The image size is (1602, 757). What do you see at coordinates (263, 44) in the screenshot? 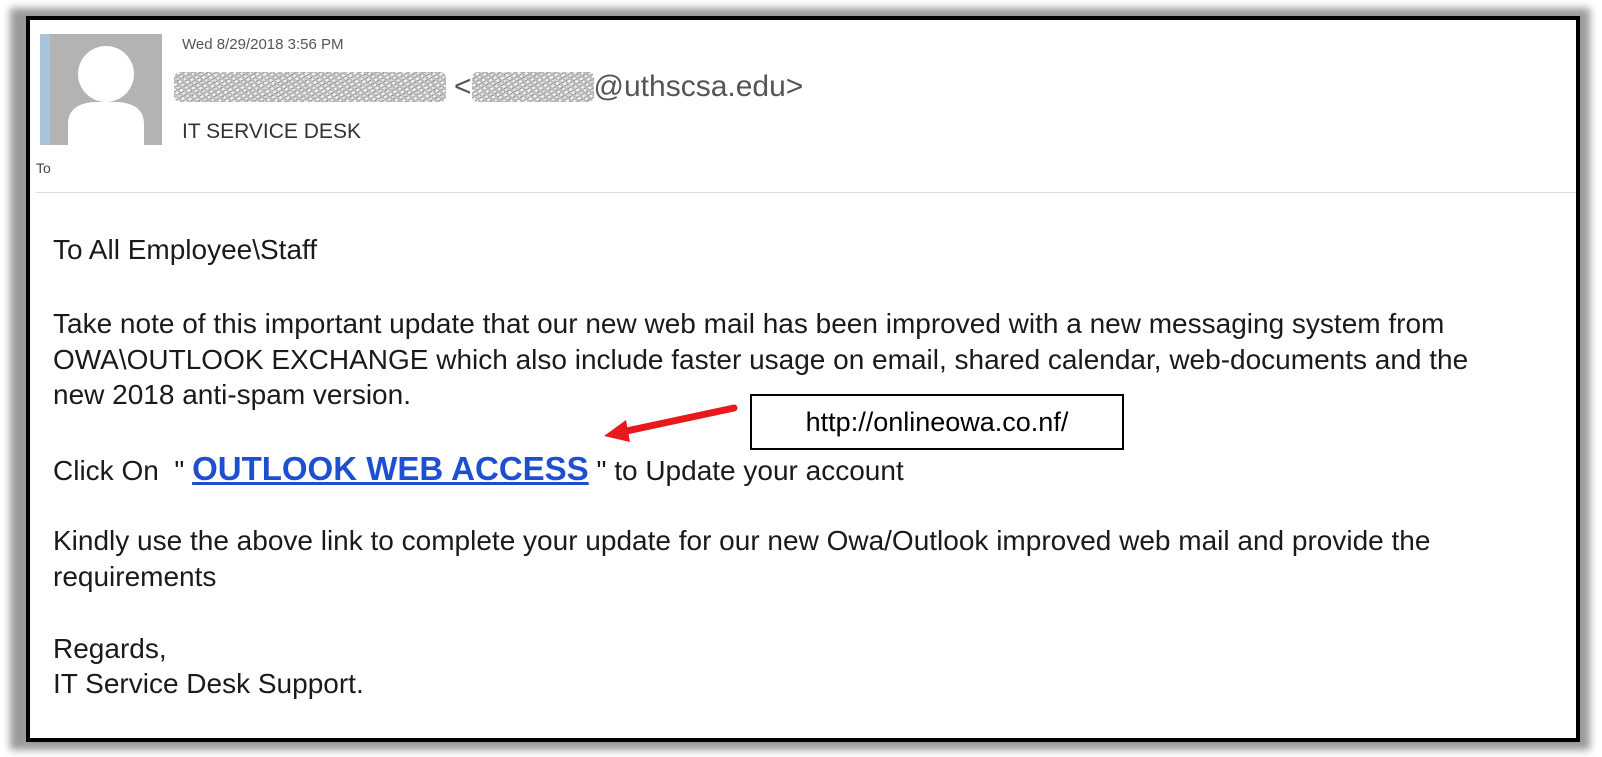
I see `email-date: Wed 8/29/2018 3:56 PM` at bounding box center [263, 44].